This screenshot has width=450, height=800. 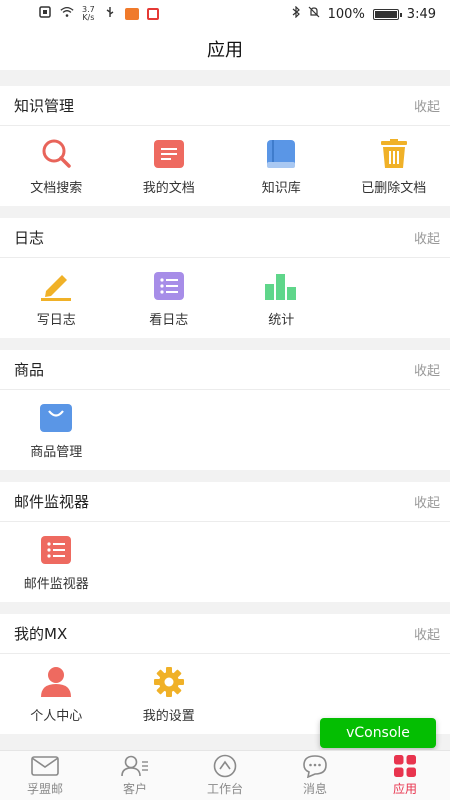 What do you see at coordinates (67, 14) in the screenshot?
I see `wifi-icon` at bounding box center [67, 14].